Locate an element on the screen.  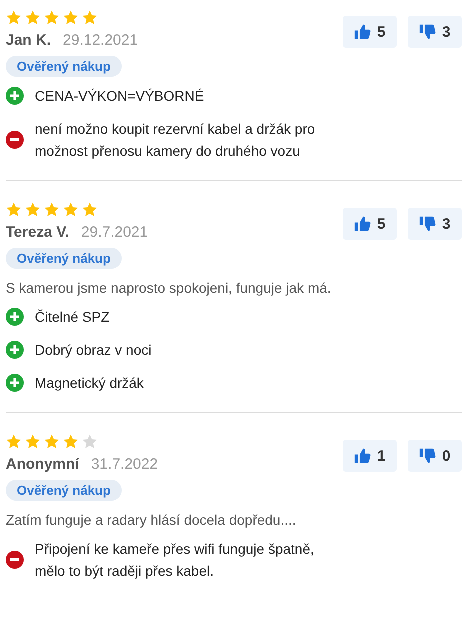
dislike-button: 0 is located at coordinates (435, 456).